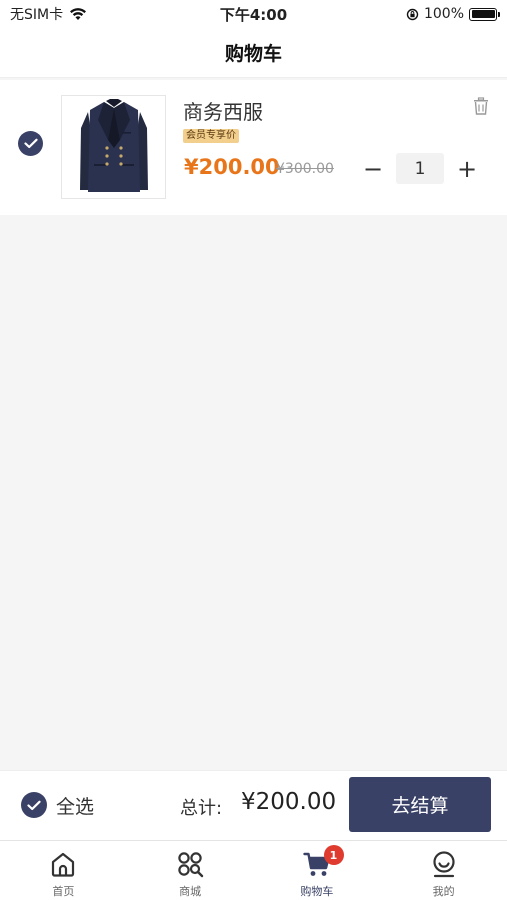 The width and height of the screenshot is (507, 900). What do you see at coordinates (223, 110) in the screenshot?
I see `product-name: 商务西服` at bounding box center [223, 110].